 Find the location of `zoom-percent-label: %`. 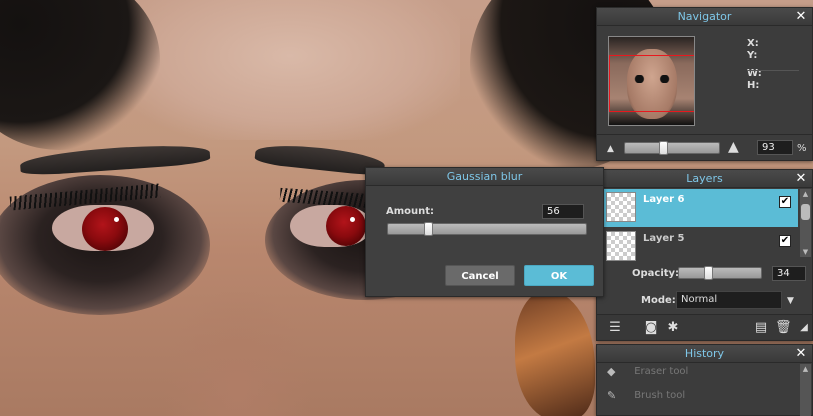

zoom-percent-label: % is located at coordinates (802, 148).